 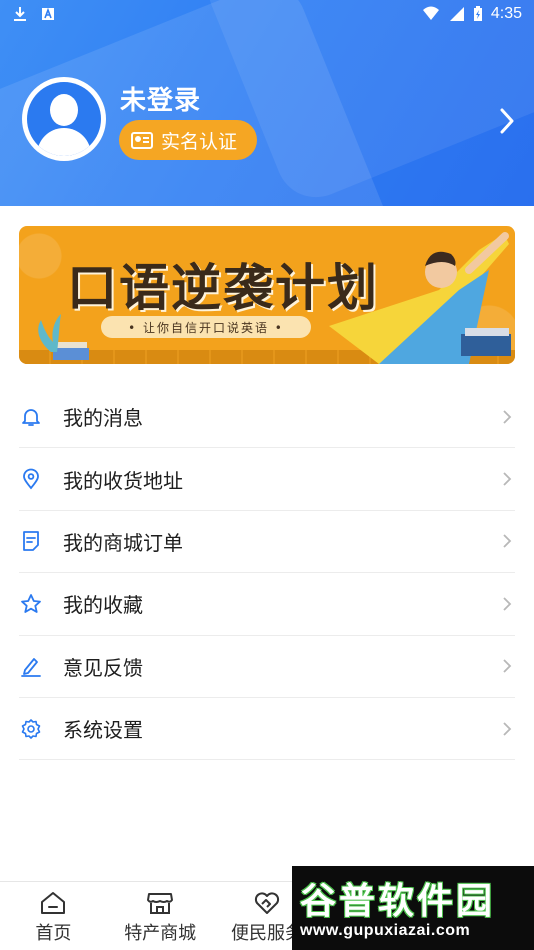 I want to click on id-card-icon, so click(x=142, y=140).